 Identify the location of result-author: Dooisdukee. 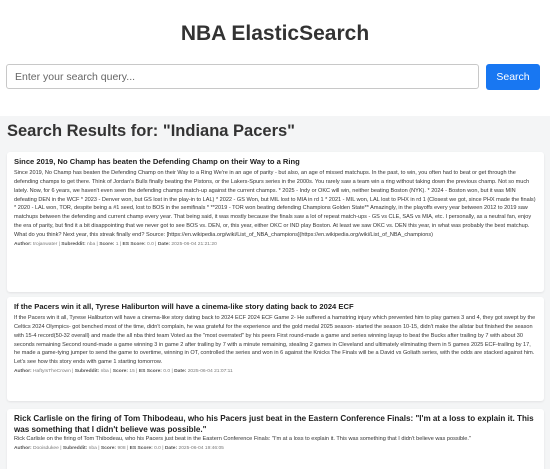
(46, 448).